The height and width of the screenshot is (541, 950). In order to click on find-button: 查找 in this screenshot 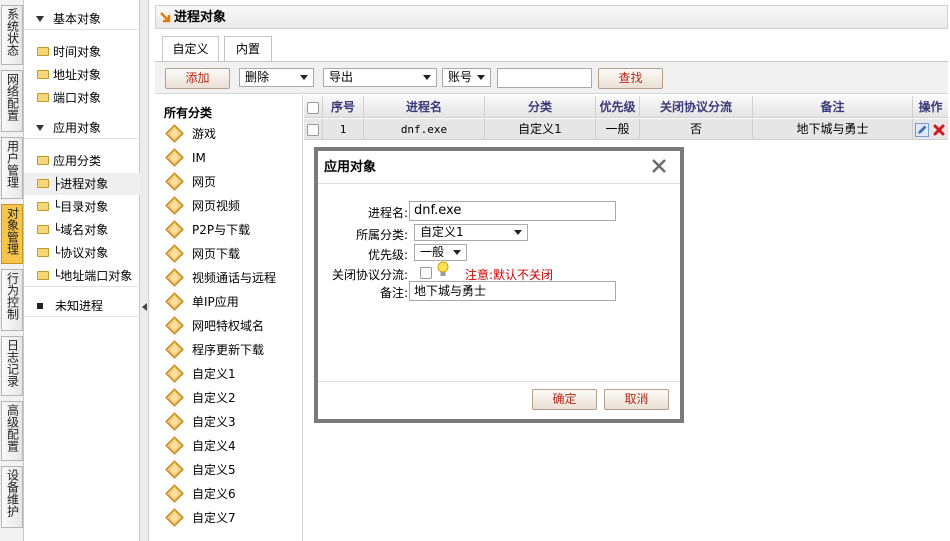, I will do `click(630, 78)`.